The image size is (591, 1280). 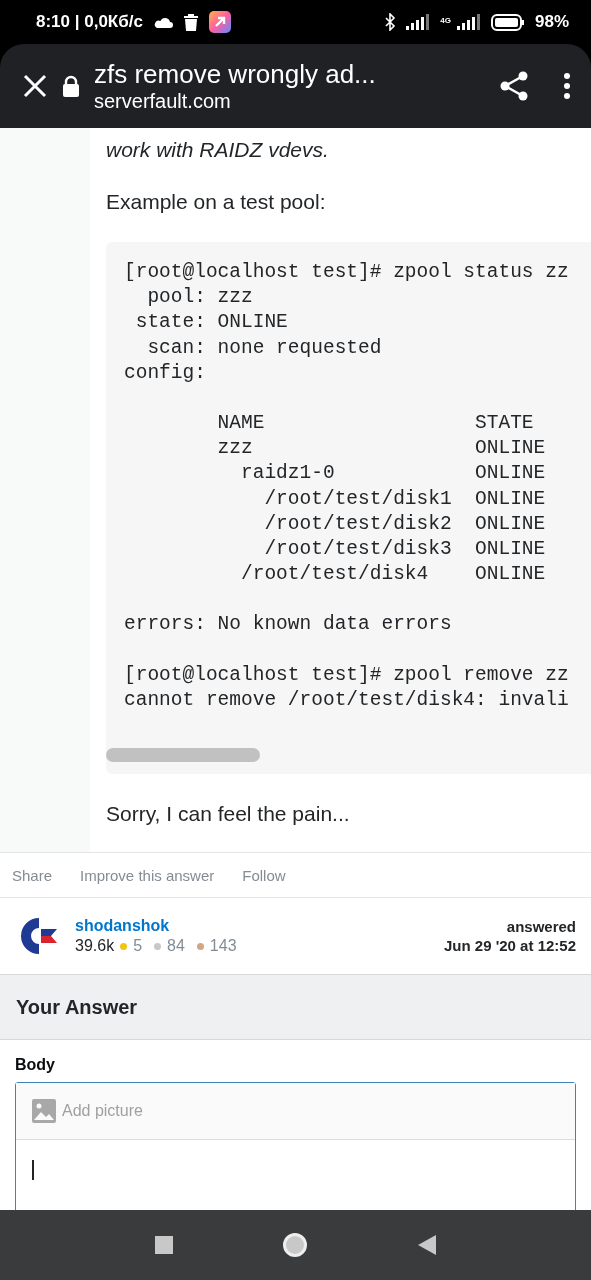 I want to click on share-button, so click(x=514, y=86).